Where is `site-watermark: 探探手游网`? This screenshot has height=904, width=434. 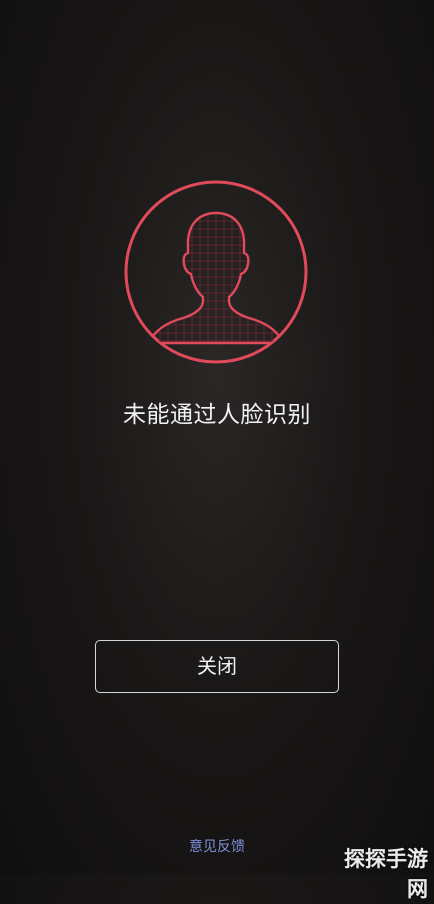
site-watermark: 探探手游网 is located at coordinates (386, 874).